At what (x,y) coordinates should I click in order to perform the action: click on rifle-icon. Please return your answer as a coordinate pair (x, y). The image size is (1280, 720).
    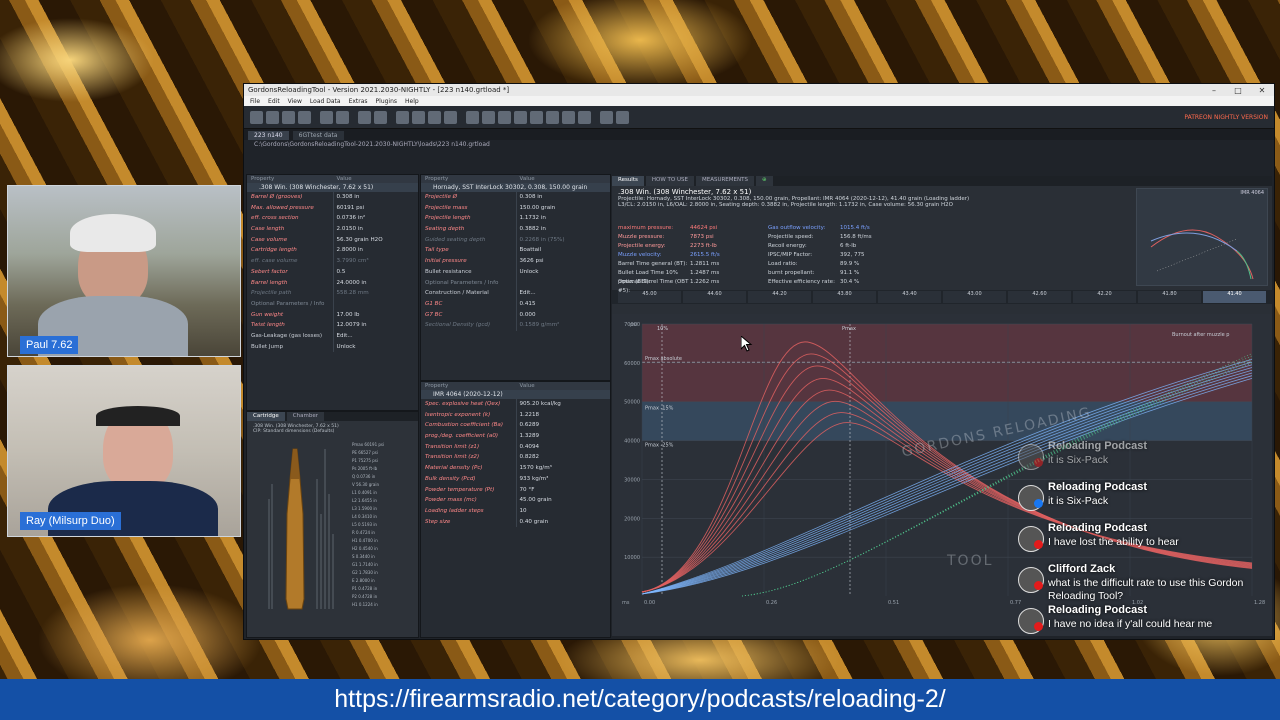
    Looking at the image, I should click on (520, 117).